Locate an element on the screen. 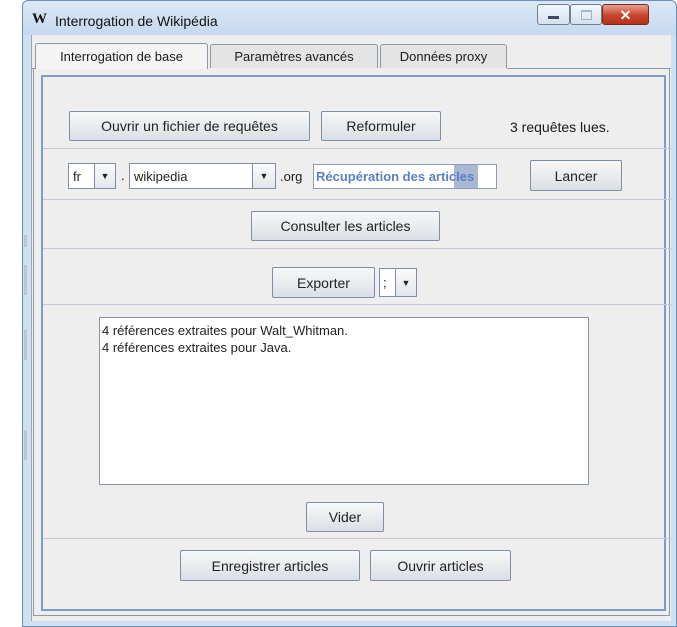 The height and width of the screenshot is (627, 677). consult-articles-button: Consulter les articles is located at coordinates (345, 226).